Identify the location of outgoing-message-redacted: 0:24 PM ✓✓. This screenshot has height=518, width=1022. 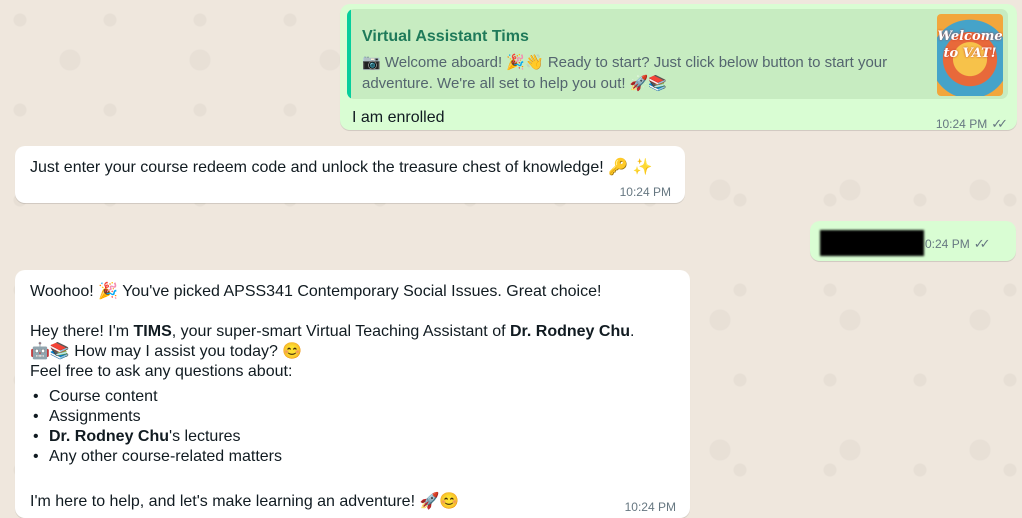
(913, 241).